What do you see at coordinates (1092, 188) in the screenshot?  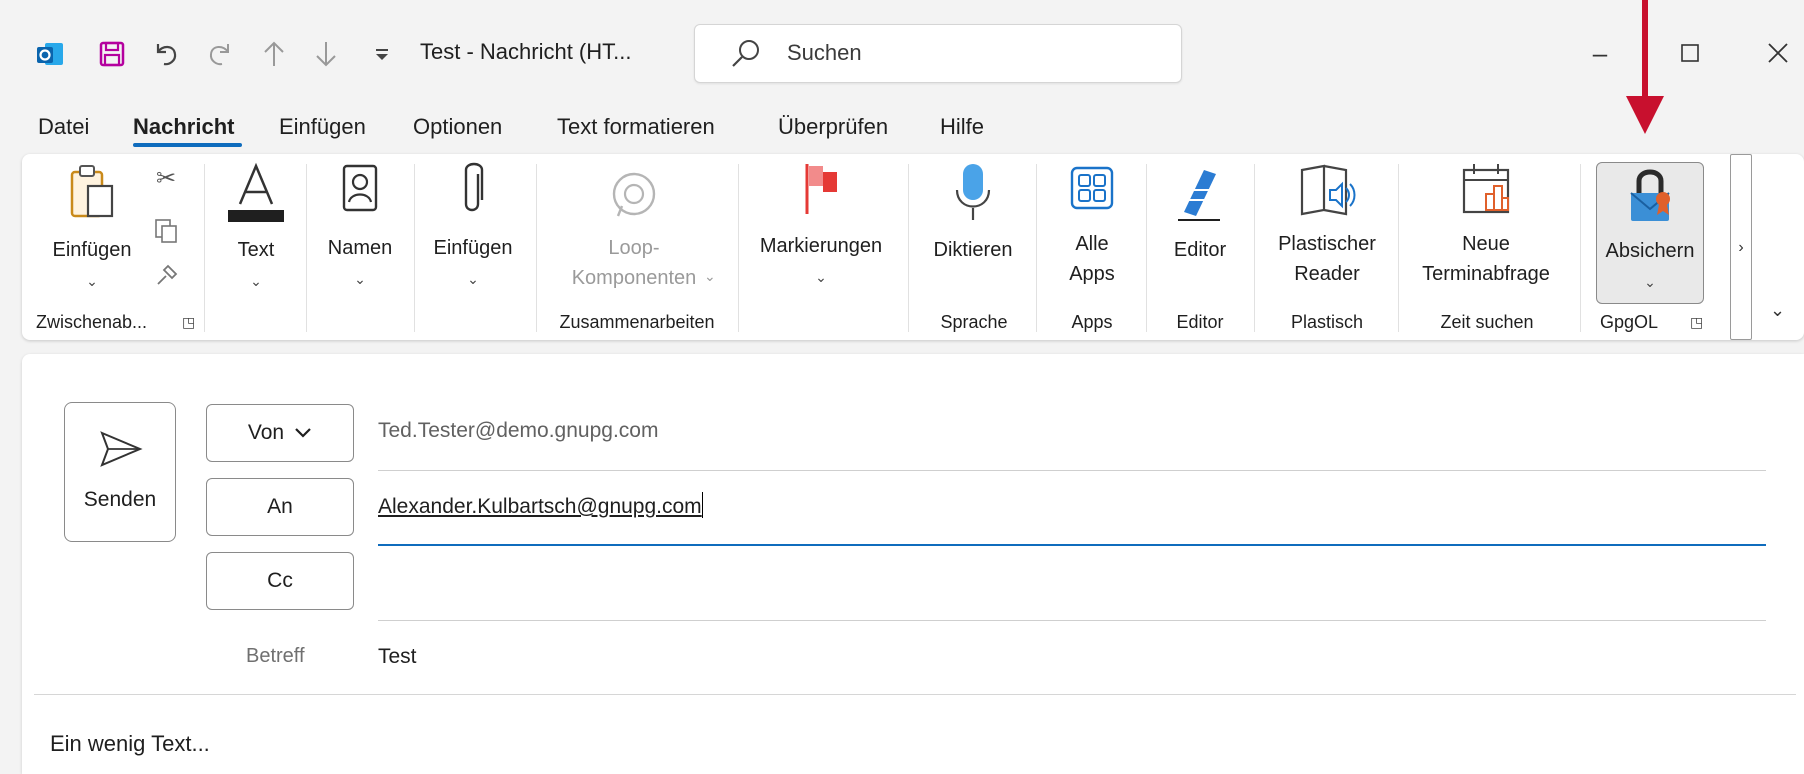 I see `apps-grid-icon` at bounding box center [1092, 188].